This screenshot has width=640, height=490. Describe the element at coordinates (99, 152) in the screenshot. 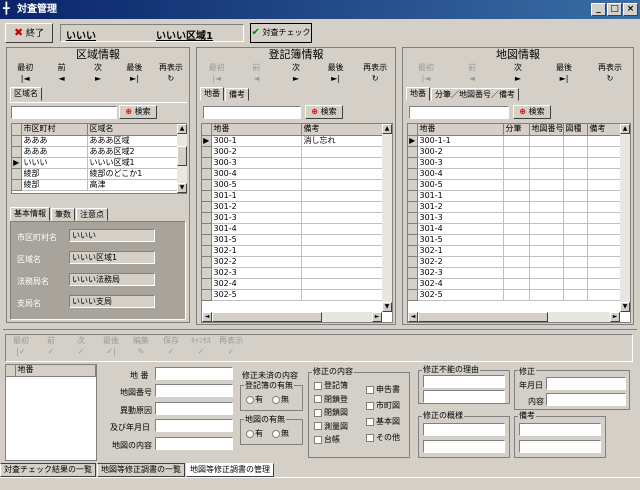

I see `table-row: あああ あああ区域2` at that location.